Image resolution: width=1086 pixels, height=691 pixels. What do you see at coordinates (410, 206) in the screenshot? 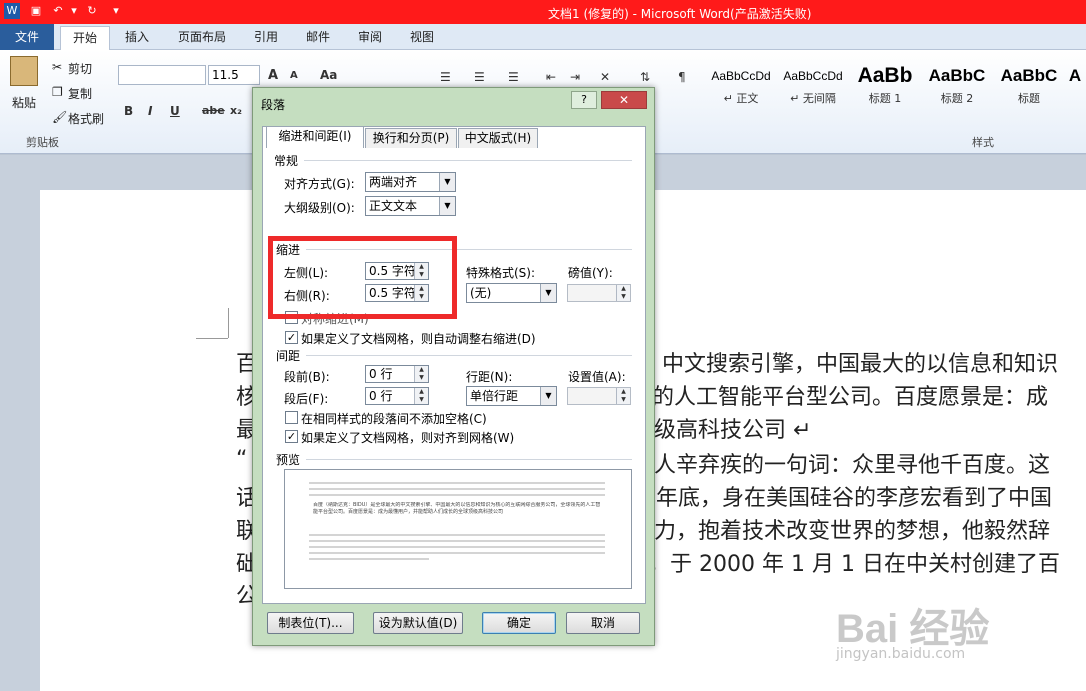
I see `outline-level-combo: 正文文本 ▼` at bounding box center [410, 206].